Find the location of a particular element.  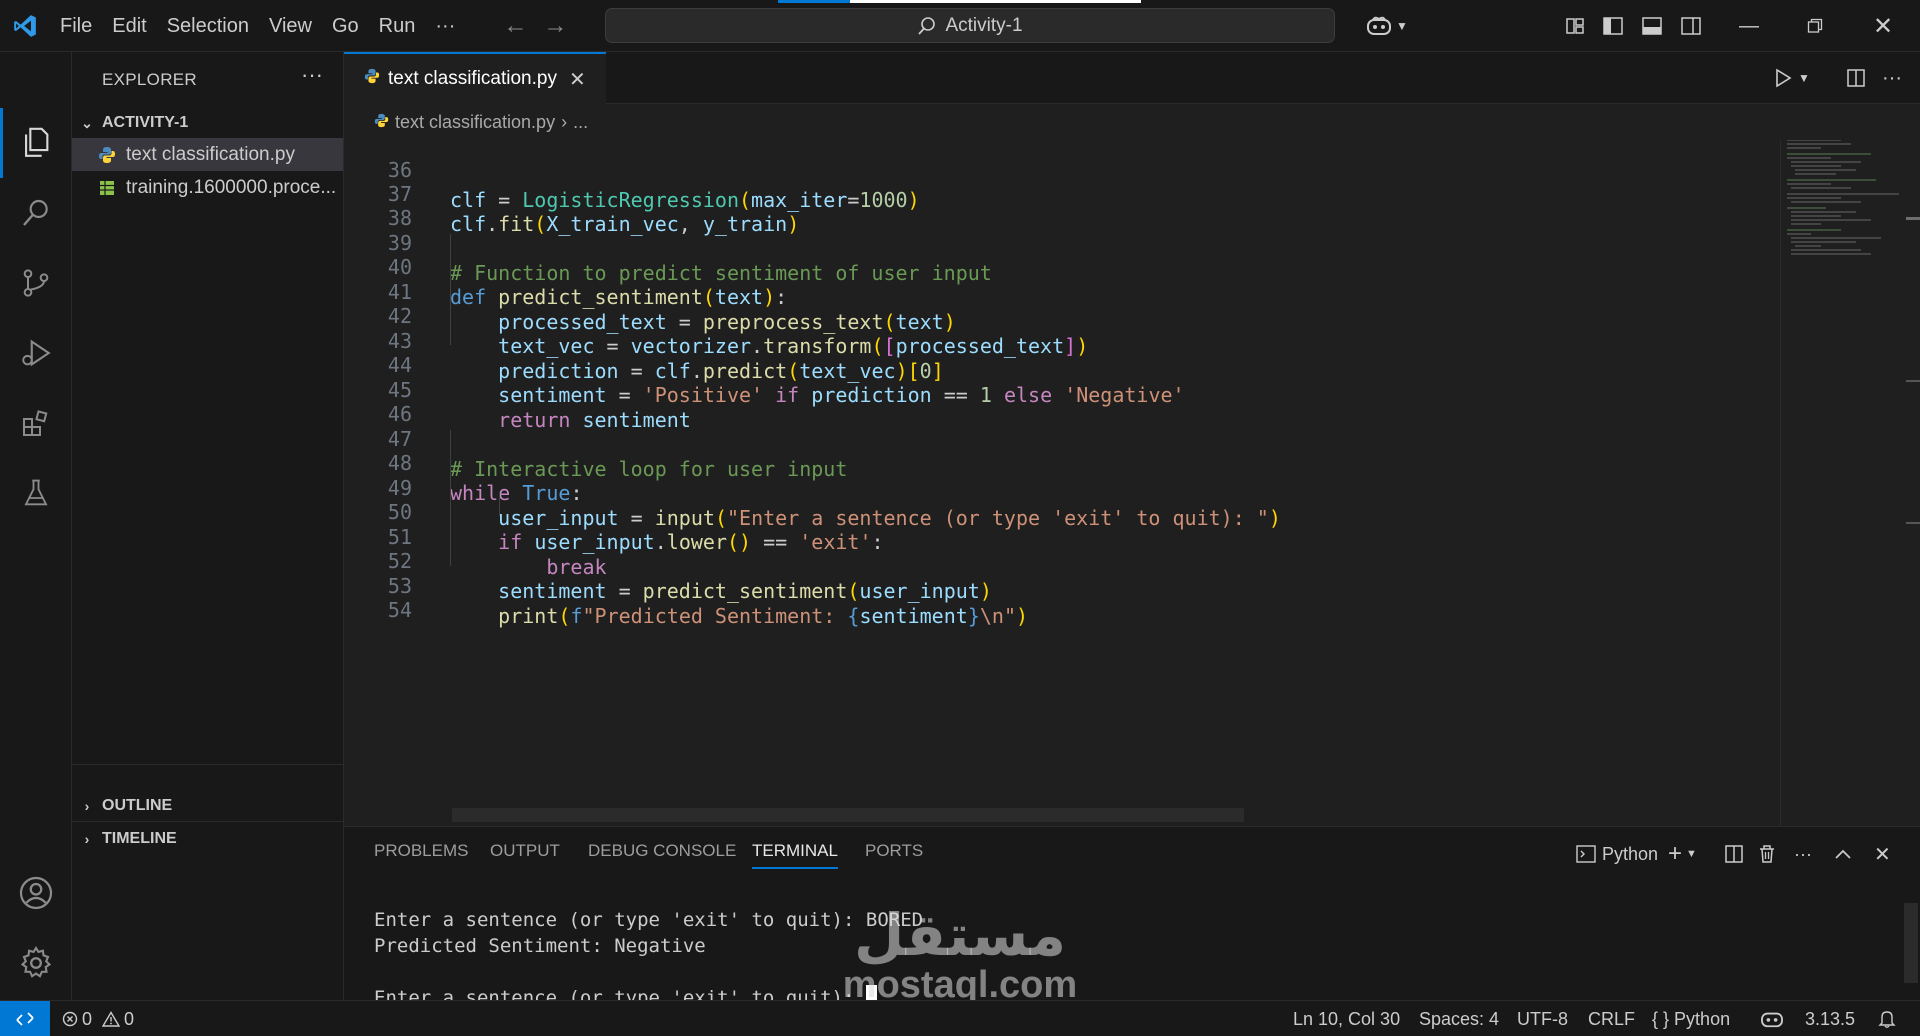

tab-output: OUTPUT is located at coordinates (525, 855).